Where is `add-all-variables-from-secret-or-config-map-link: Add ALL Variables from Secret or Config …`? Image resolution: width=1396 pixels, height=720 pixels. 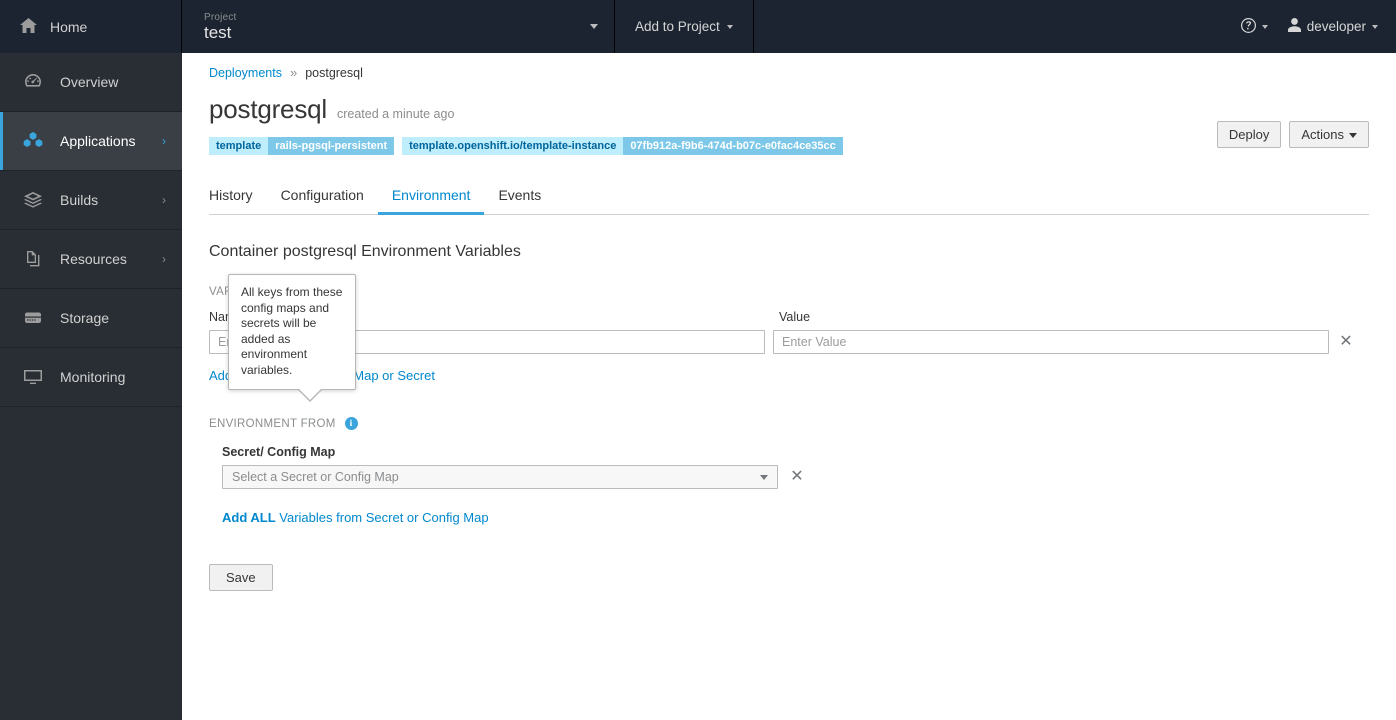 add-all-variables-from-secret-or-config-map-link: Add ALL Variables from Secret or Config … is located at coordinates (355, 517).